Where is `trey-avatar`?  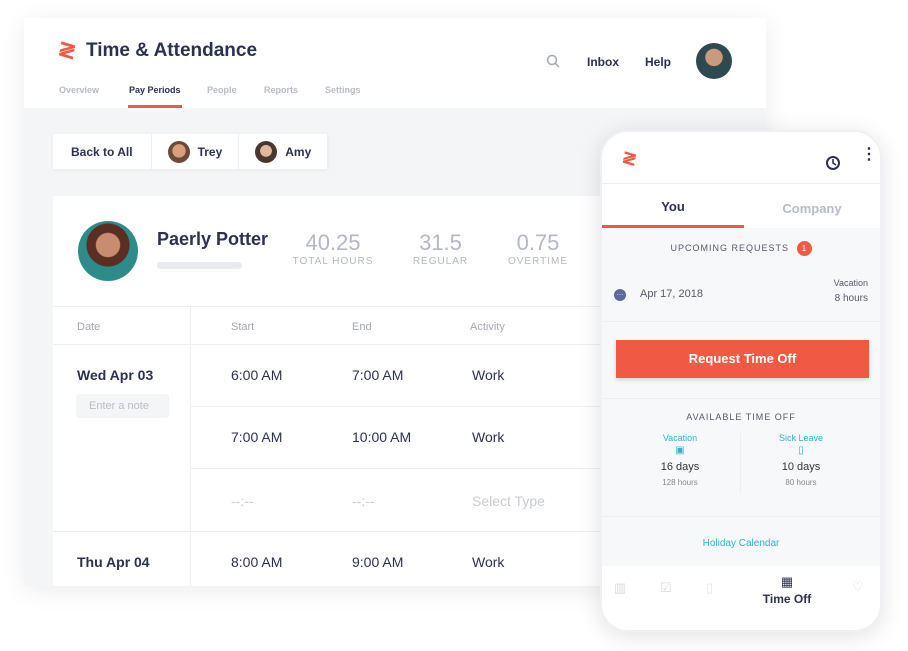
trey-avatar is located at coordinates (178, 151).